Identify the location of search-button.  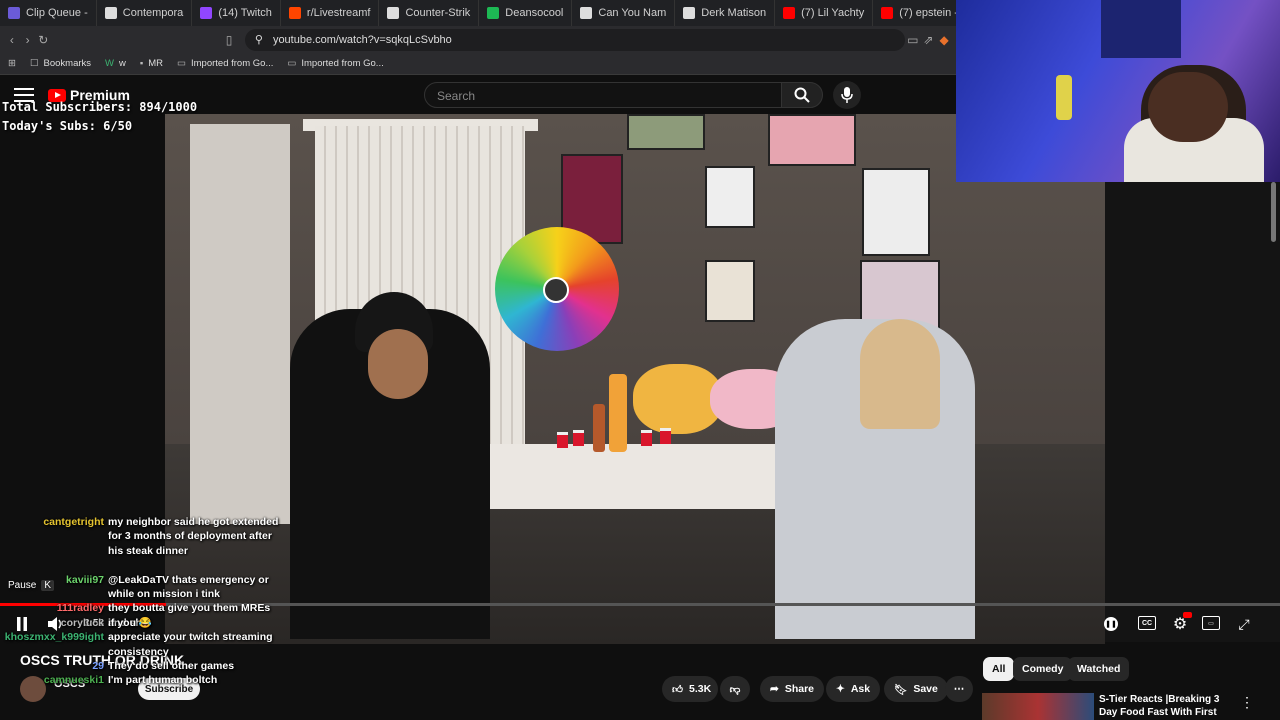
(802, 95).